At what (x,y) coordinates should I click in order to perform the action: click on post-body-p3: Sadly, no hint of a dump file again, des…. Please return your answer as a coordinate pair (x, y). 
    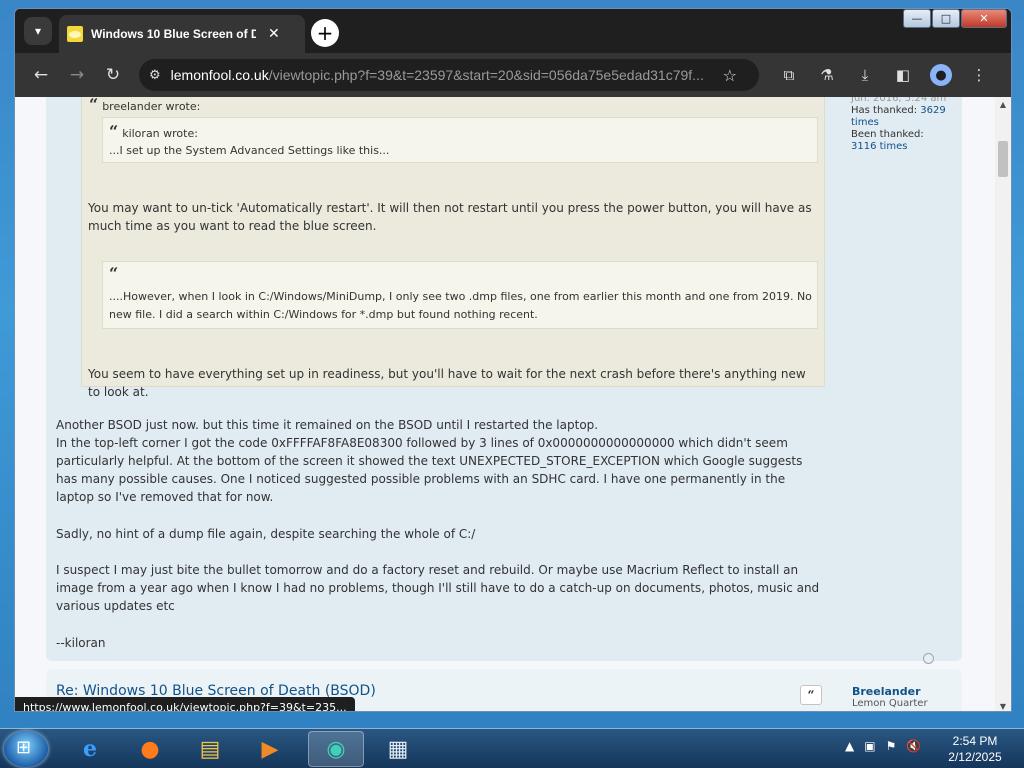
    Looking at the image, I should click on (266, 534).